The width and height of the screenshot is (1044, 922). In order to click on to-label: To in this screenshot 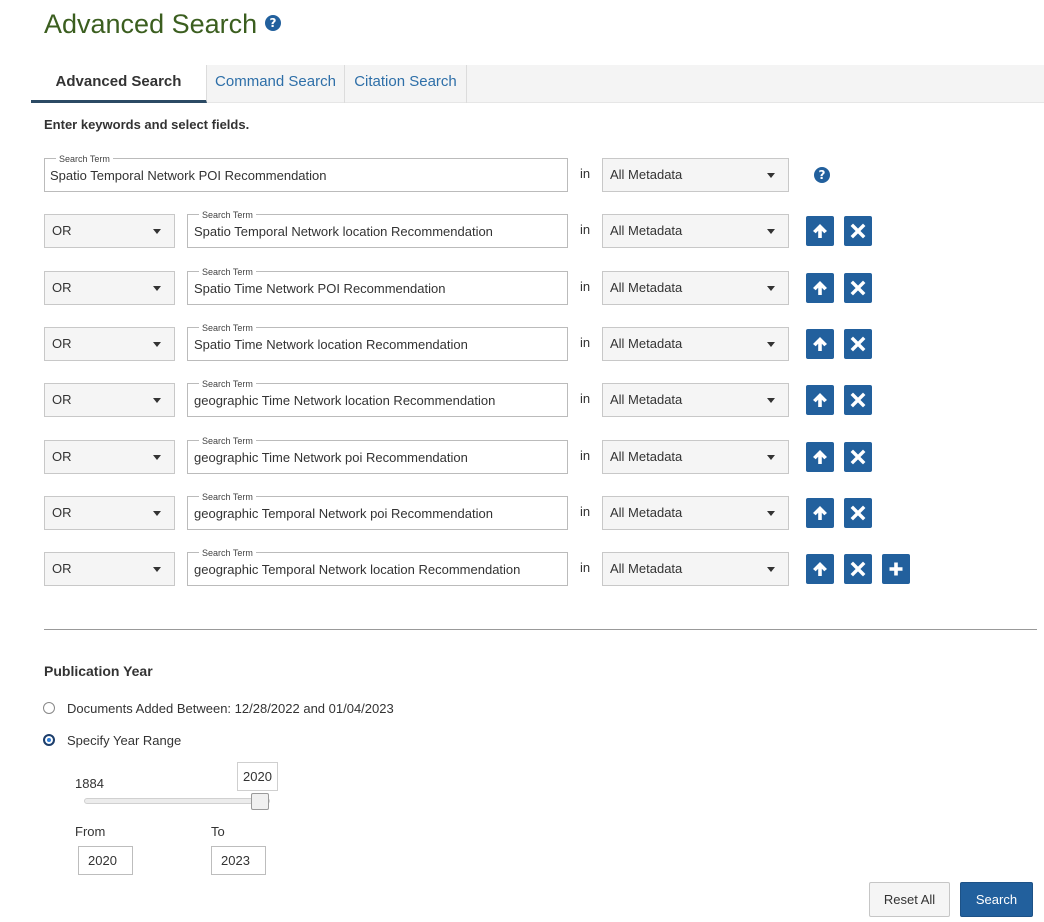, I will do `click(218, 831)`.